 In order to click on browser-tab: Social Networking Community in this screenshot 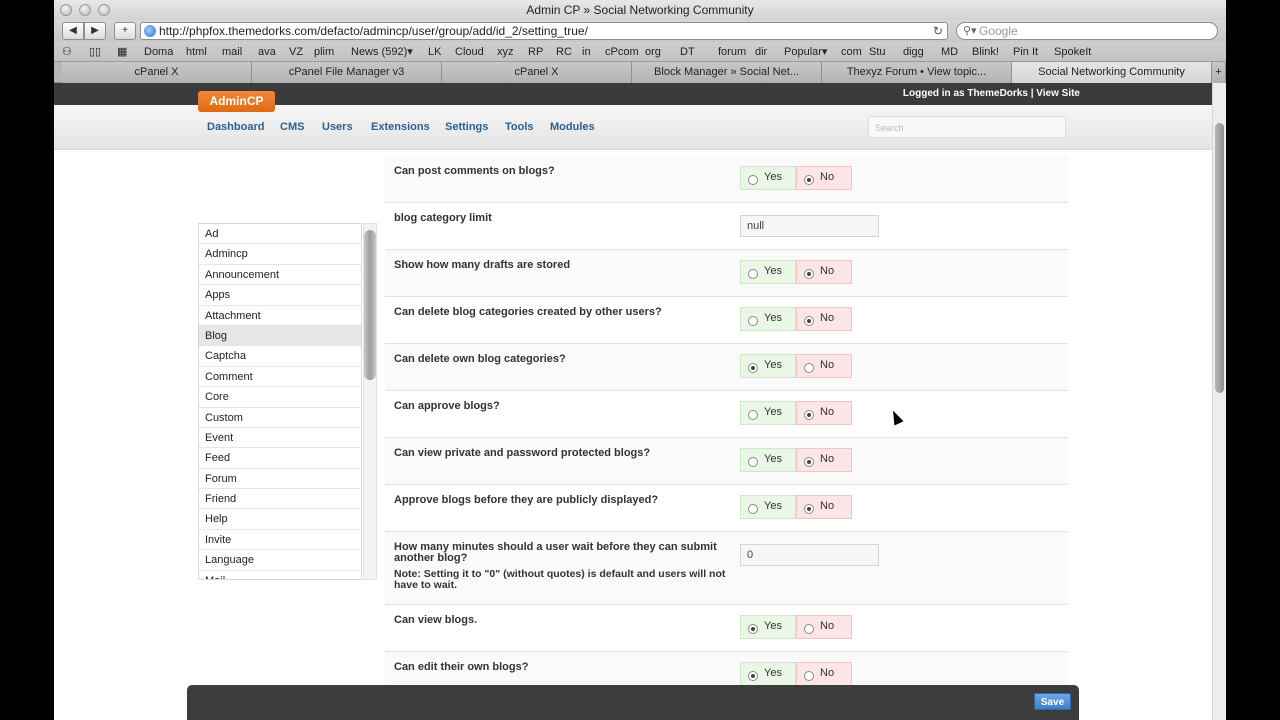, I will do `click(1112, 72)`.